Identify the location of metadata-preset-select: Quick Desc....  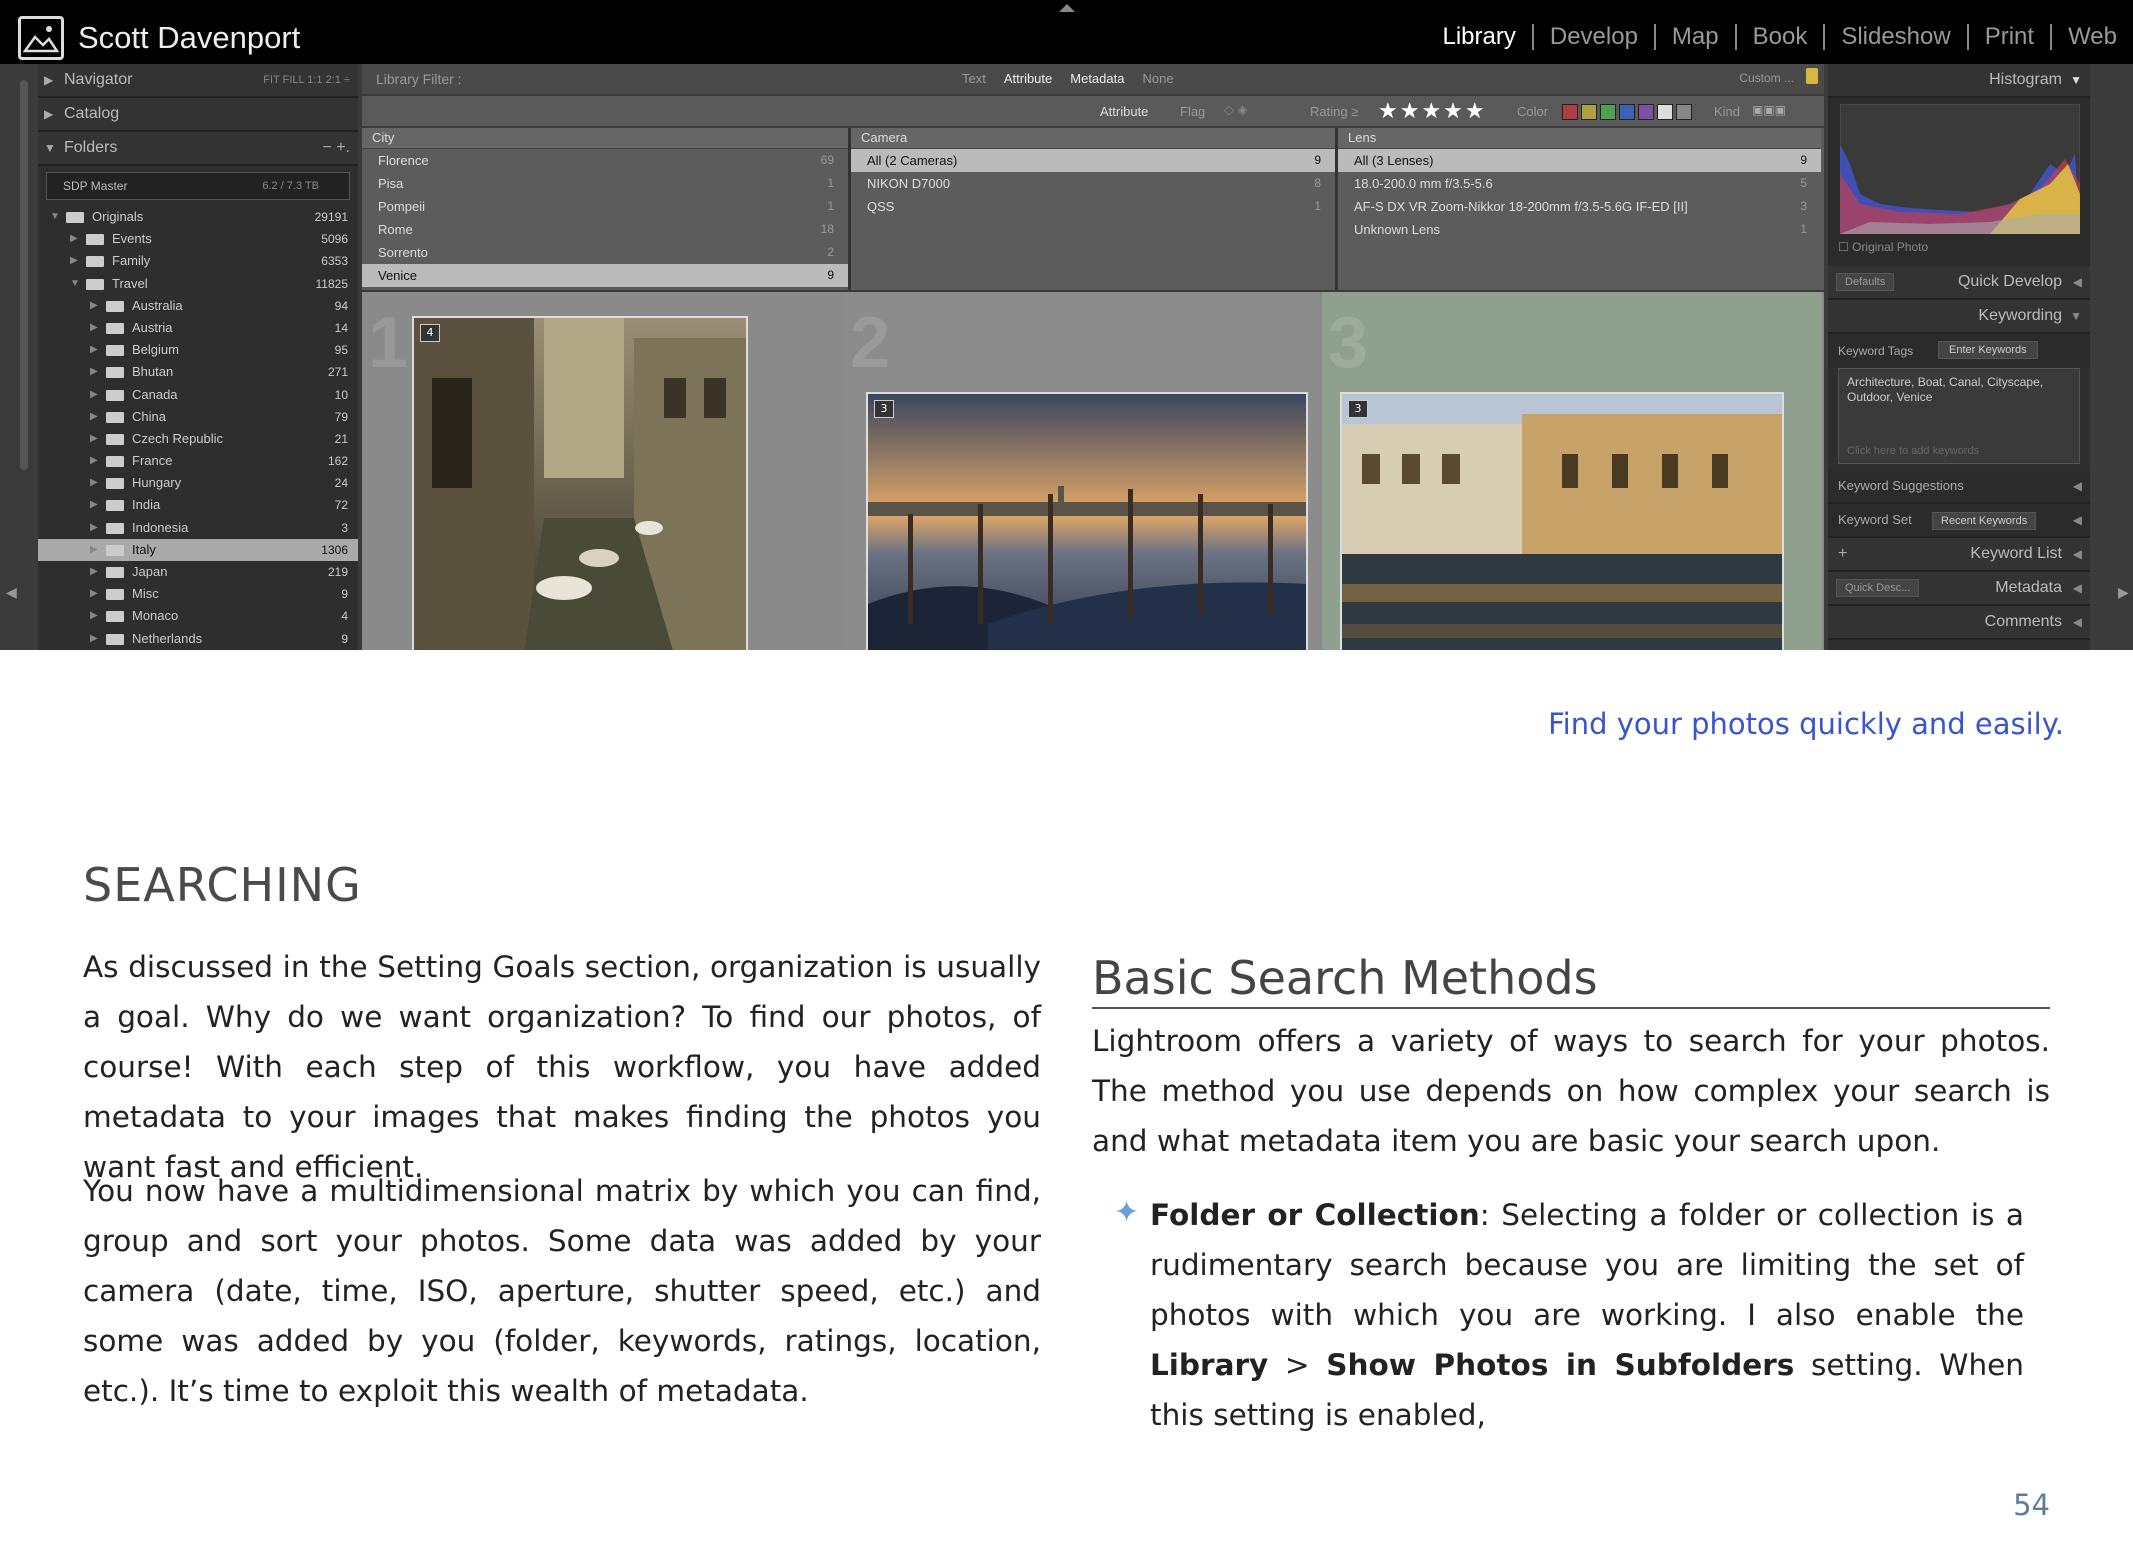
(1878, 588).